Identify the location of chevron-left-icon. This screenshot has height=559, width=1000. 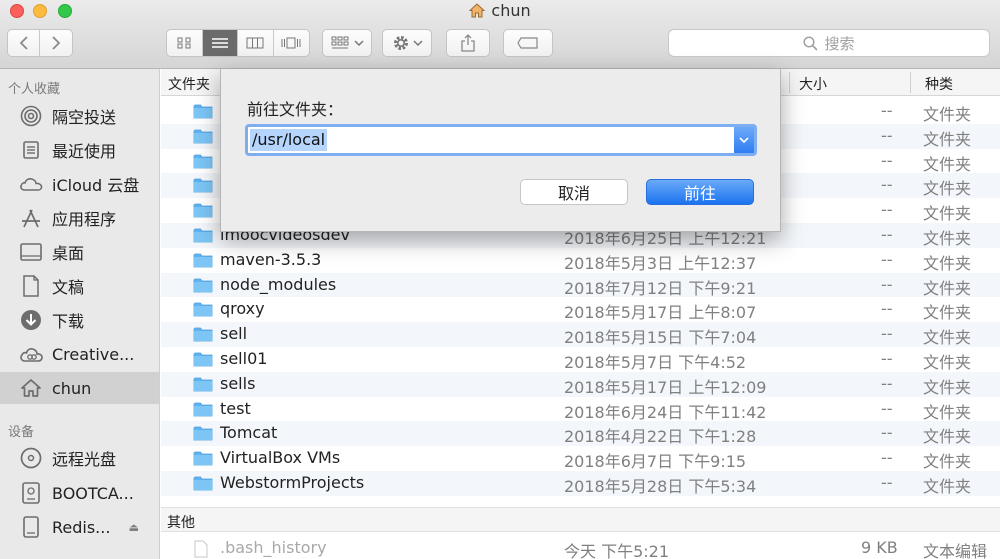
(23, 43).